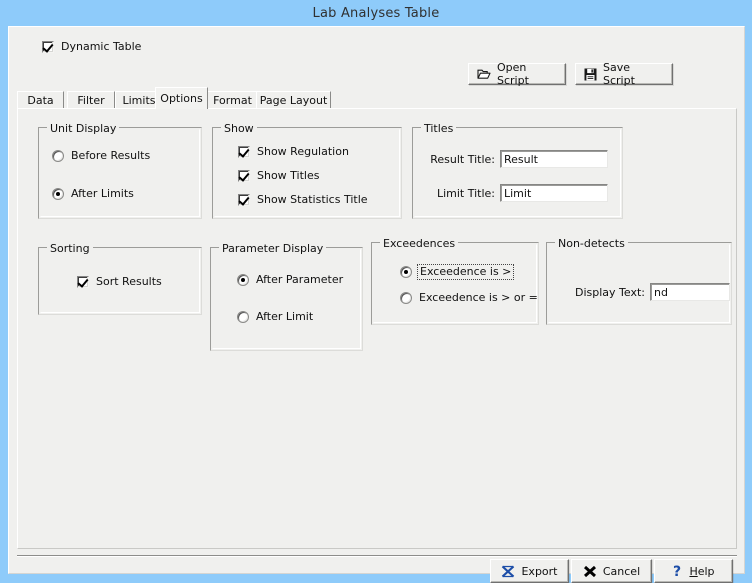 The image size is (752, 583). Describe the element at coordinates (439, 128) in the screenshot. I see `titles-title: Titles` at that location.